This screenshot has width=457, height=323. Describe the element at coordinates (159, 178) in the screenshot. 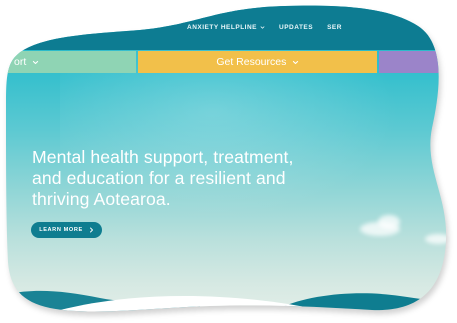

I see `hero-headline-line: and education for a resilient and` at that location.